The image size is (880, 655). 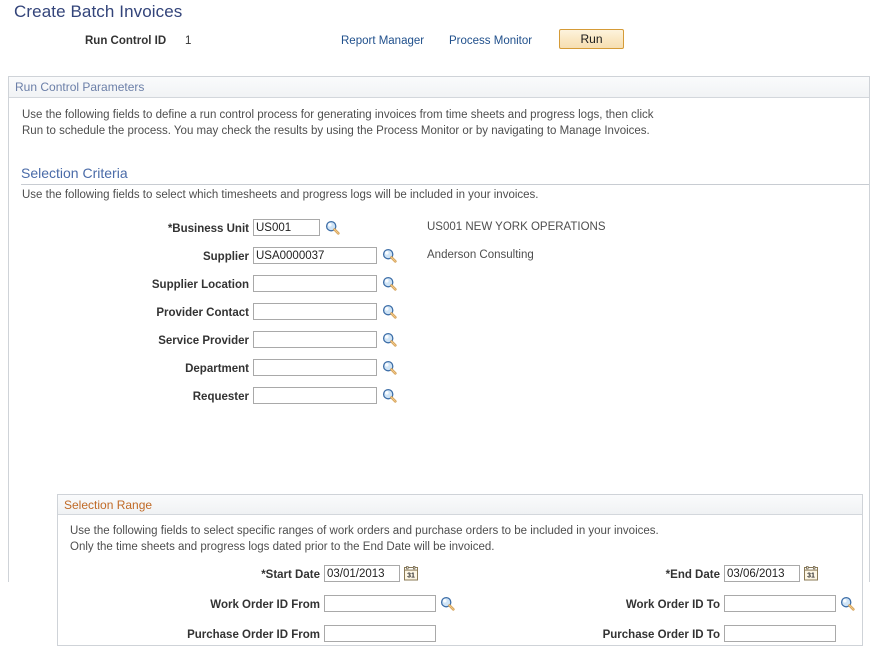 What do you see at coordinates (672, 605) in the screenshot?
I see `range-label: Work Order ID To` at bounding box center [672, 605].